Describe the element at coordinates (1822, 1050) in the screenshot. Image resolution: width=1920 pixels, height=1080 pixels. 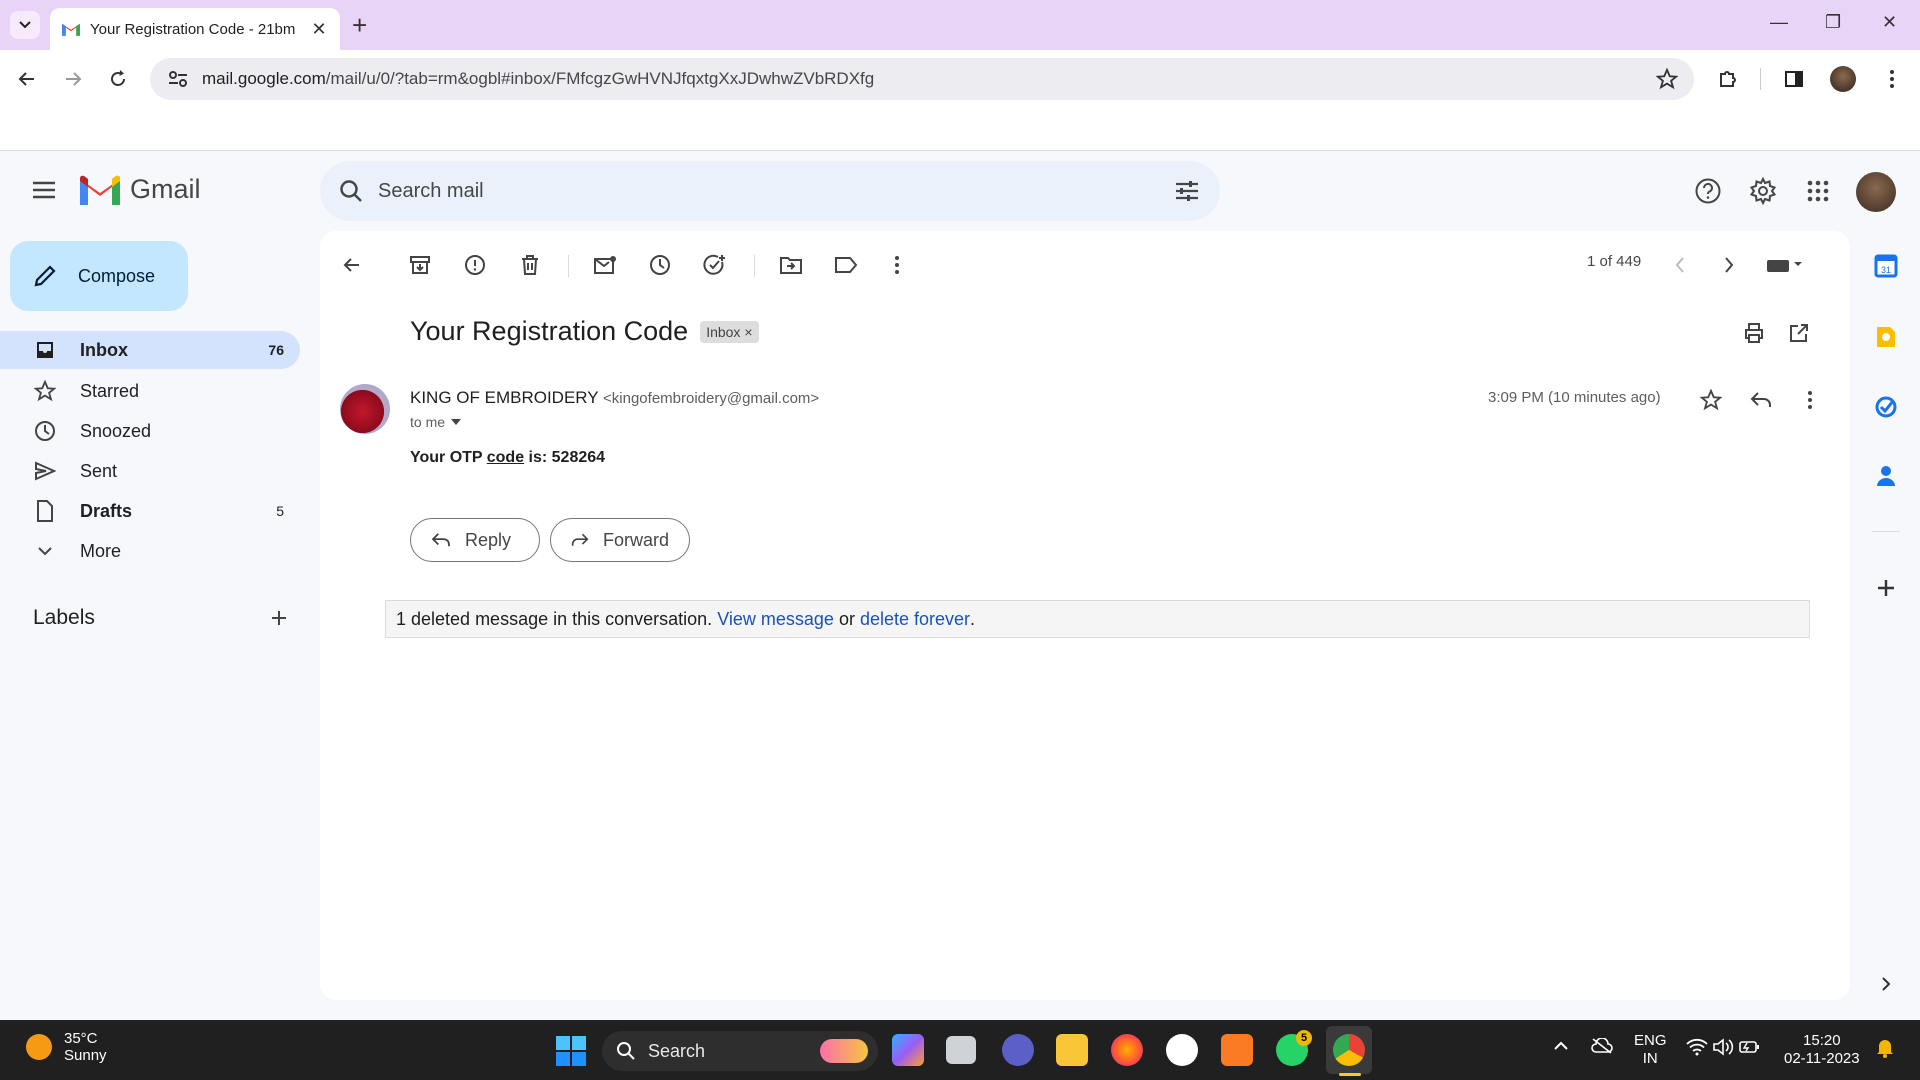
I see `clock: 15:20 02-11-2023` at that location.